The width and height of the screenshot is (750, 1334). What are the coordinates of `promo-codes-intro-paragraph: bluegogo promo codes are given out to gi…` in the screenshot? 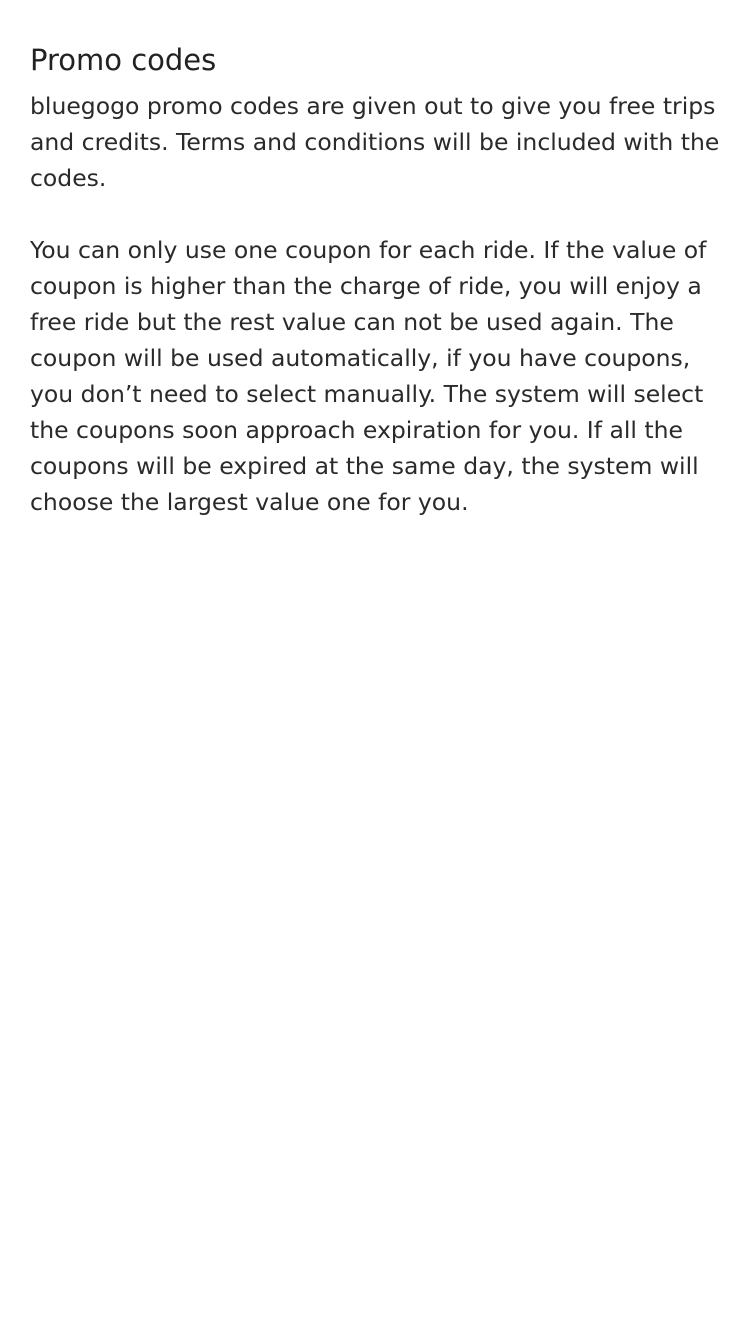 It's located at (375, 142).